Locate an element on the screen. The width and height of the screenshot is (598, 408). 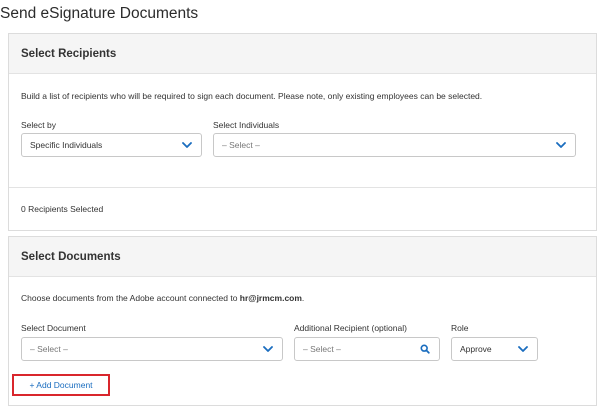
recipients-panel-header: Select Recipients is located at coordinates (302, 54).